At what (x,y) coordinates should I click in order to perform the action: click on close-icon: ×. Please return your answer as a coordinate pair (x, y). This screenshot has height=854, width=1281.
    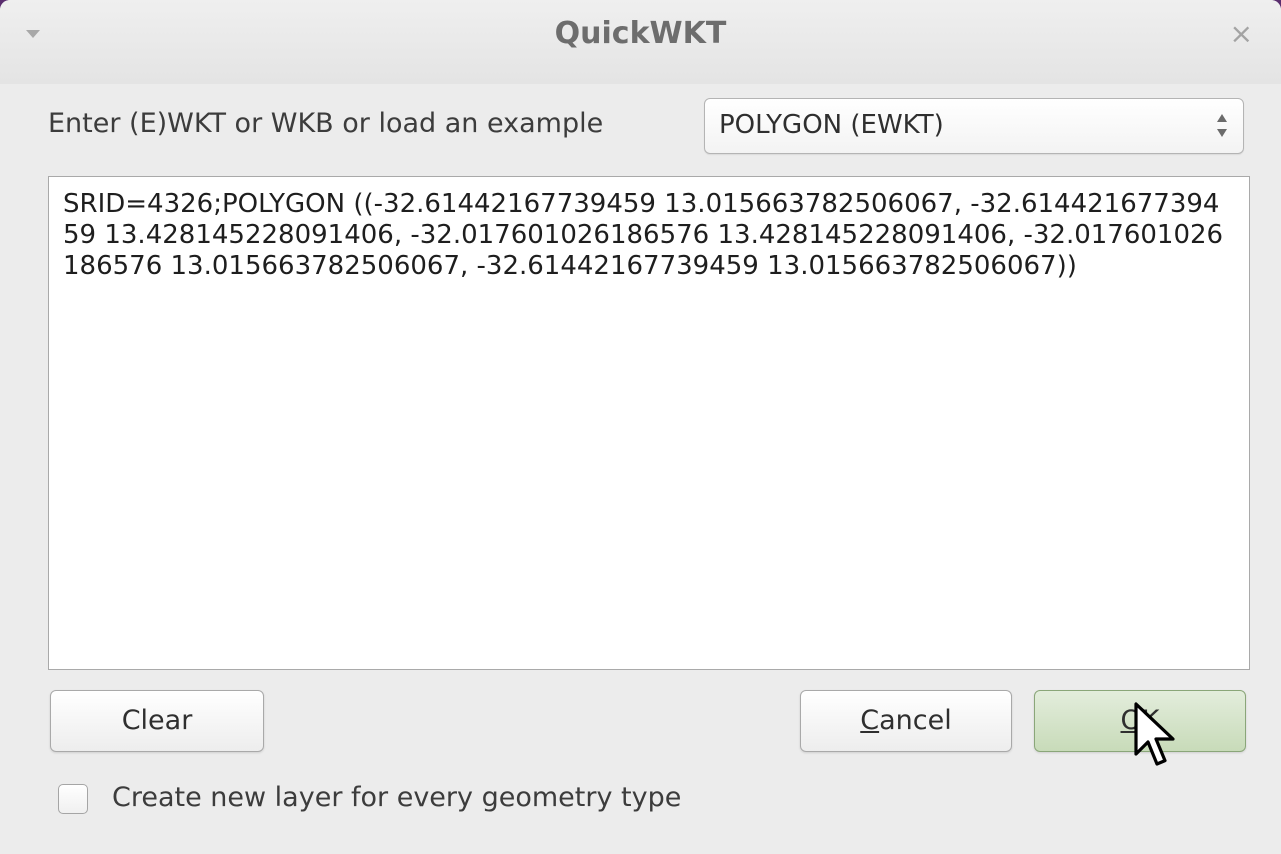
    Looking at the image, I should click on (1241, 34).